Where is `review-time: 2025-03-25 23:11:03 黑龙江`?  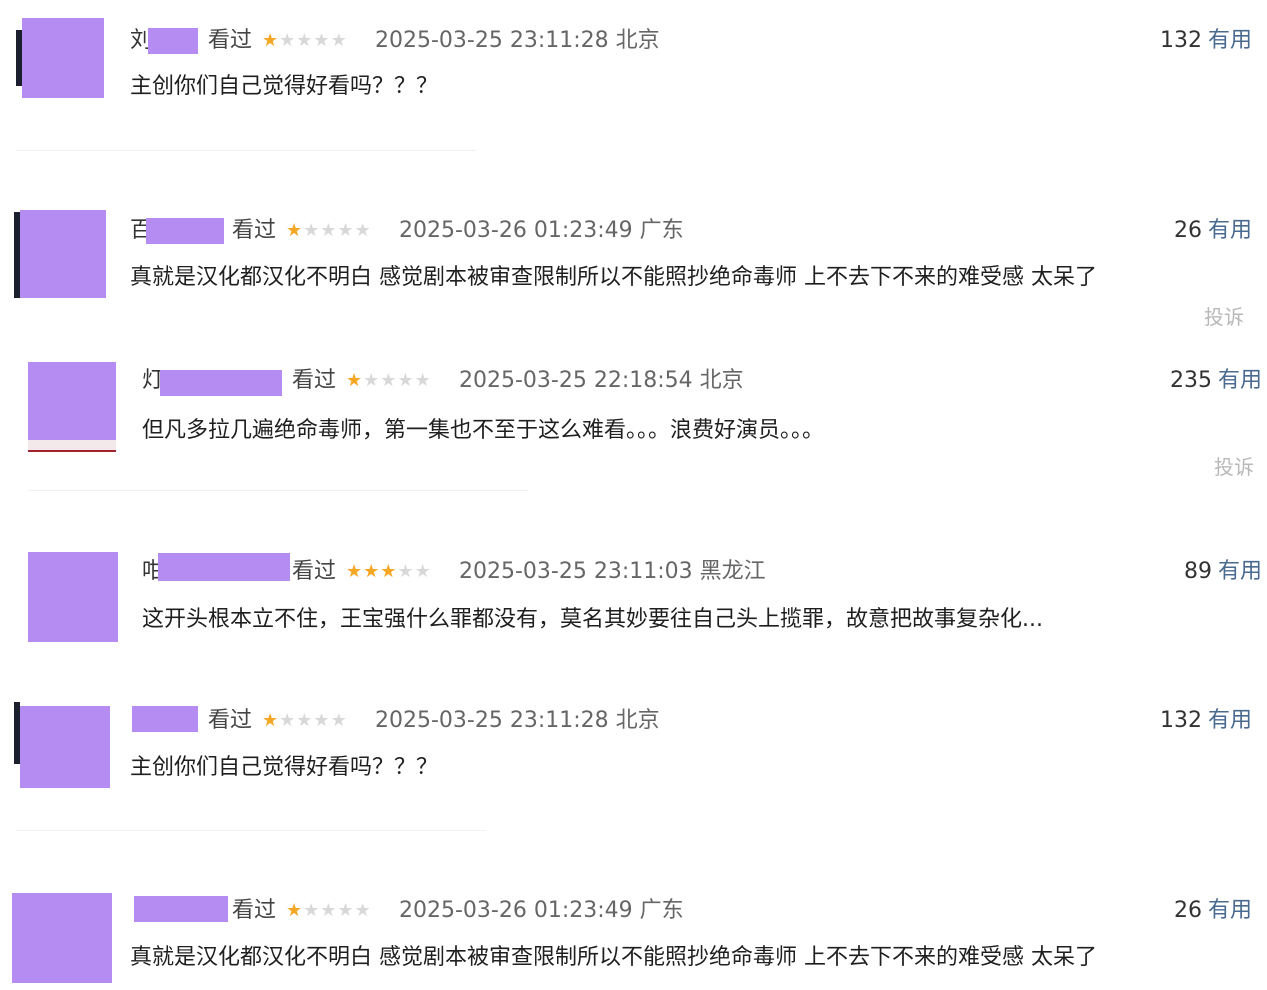
review-time: 2025-03-25 23:11:03 黑龙江 is located at coordinates (612, 572).